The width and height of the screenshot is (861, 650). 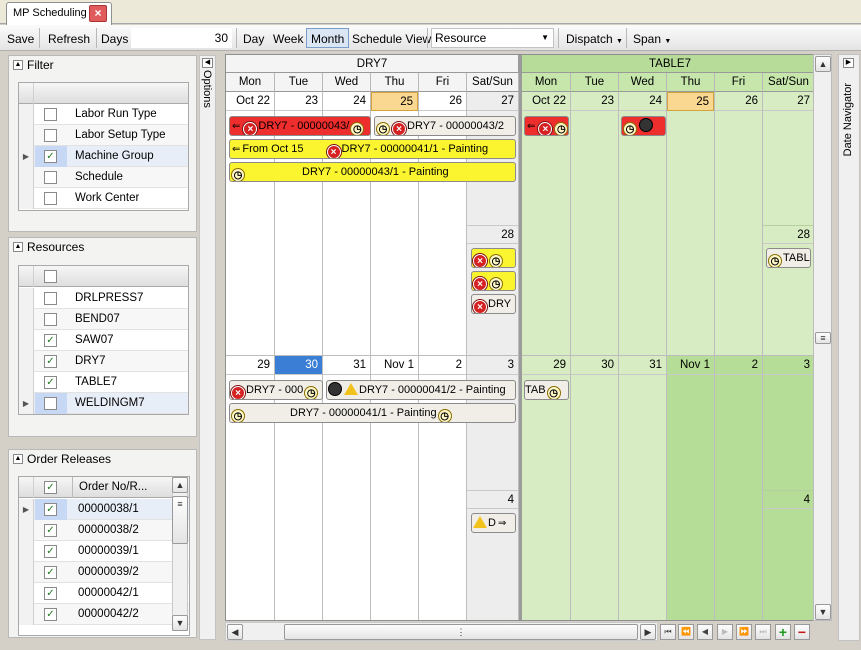 What do you see at coordinates (103, 114) in the screenshot?
I see `filter-row: Labor Run Type` at bounding box center [103, 114].